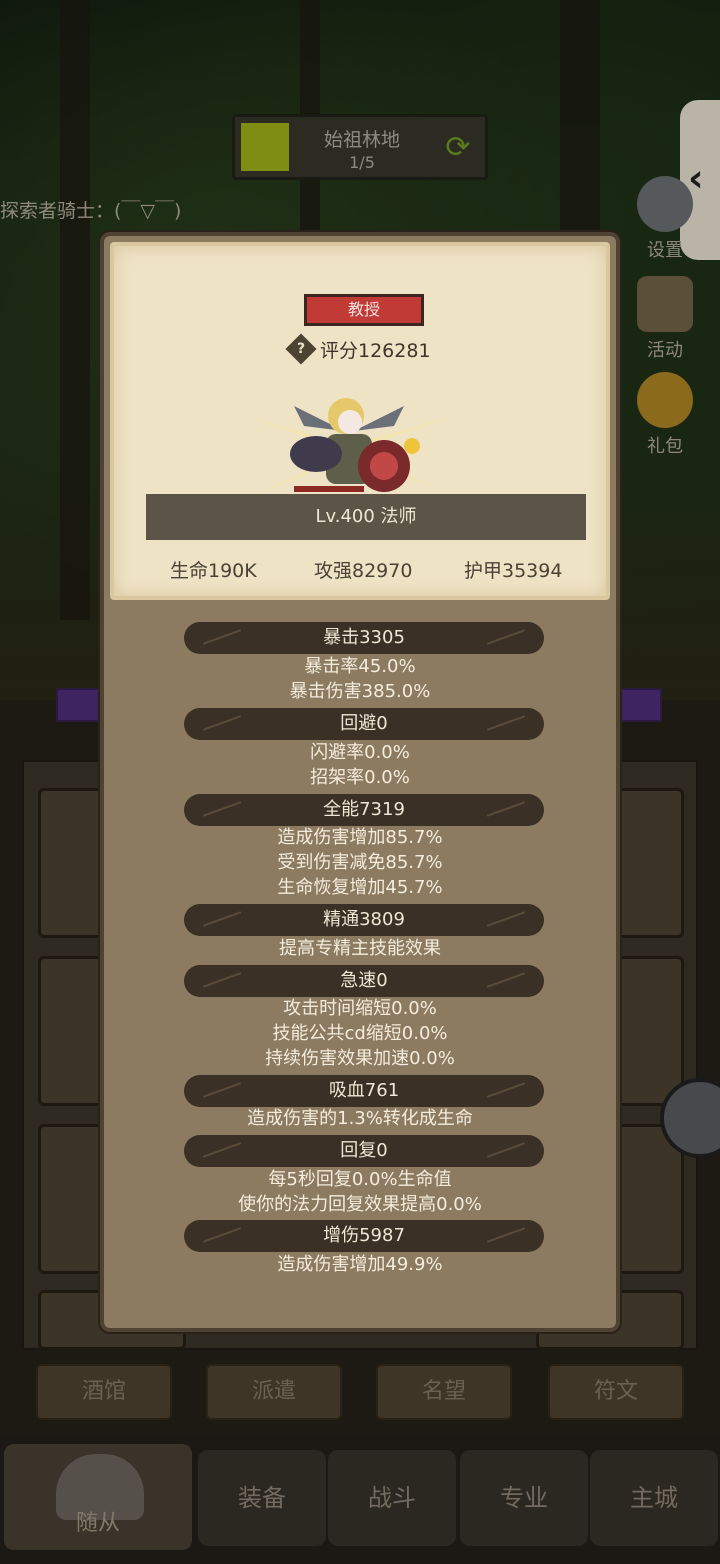  What do you see at coordinates (360, 1118) in the screenshot?
I see `attr-line: 造成伤害的1.3%转化成生命` at bounding box center [360, 1118].